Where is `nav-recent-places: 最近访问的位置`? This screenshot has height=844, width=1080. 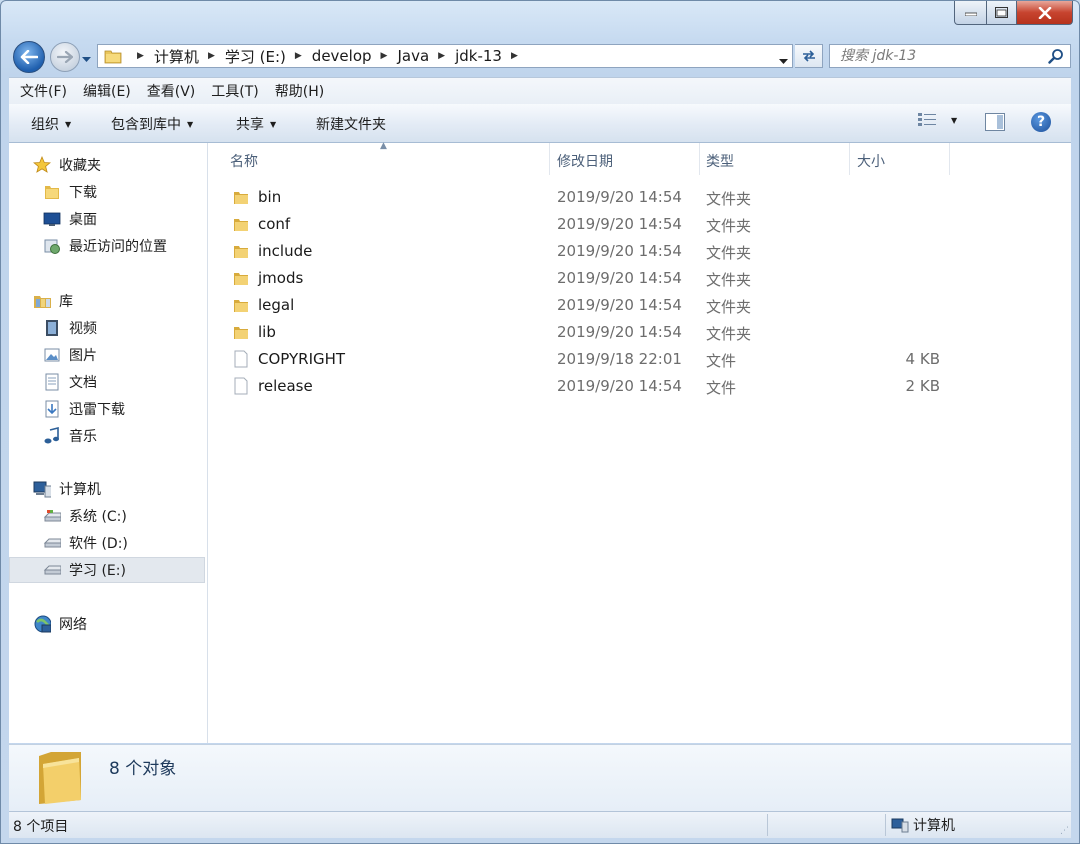
nav-recent-places: 最近访问的位置 is located at coordinates (107, 246).